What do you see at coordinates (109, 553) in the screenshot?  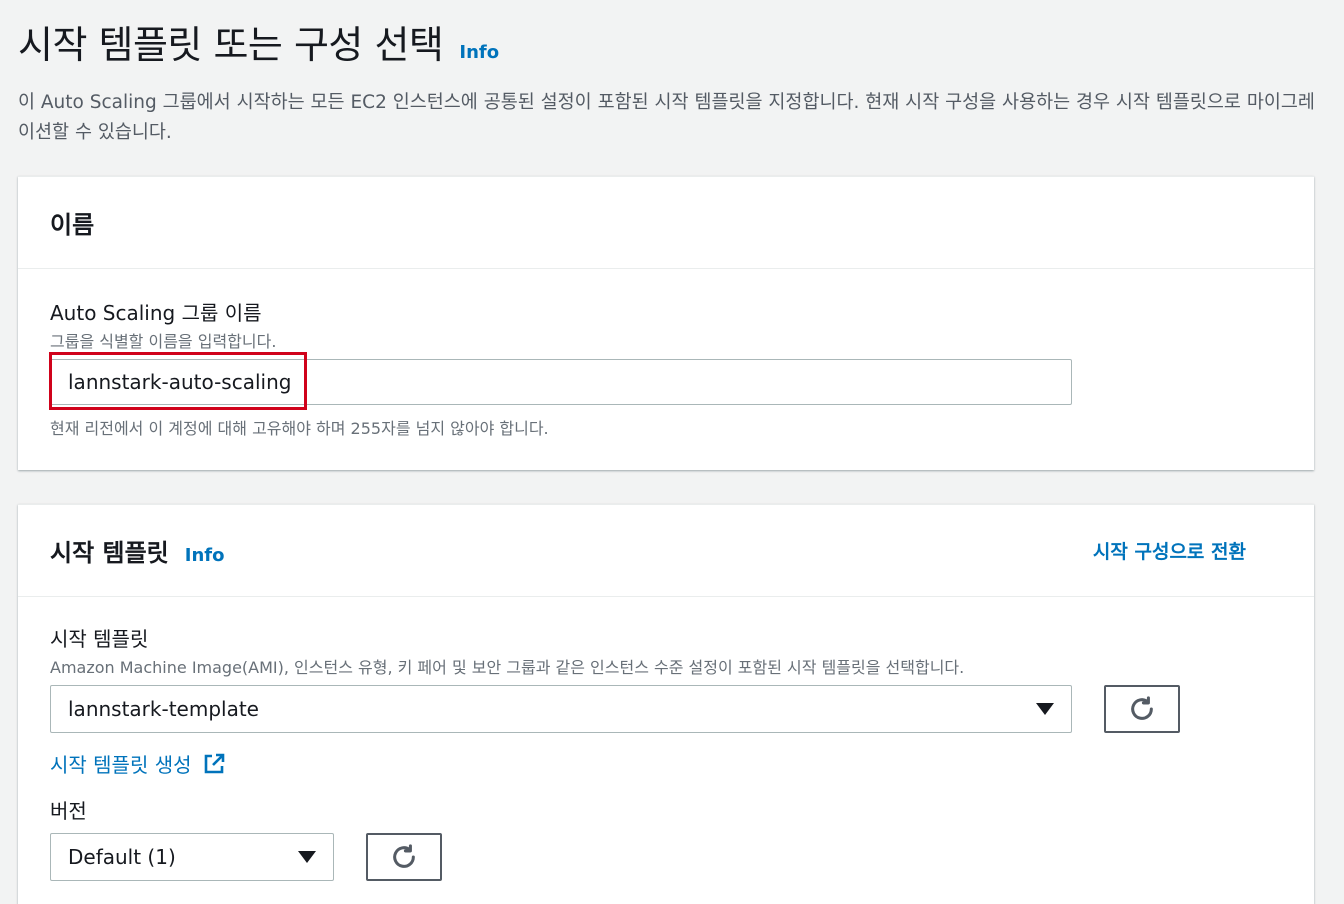 I see `template-section-heading: 시작 템플릿` at bounding box center [109, 553].